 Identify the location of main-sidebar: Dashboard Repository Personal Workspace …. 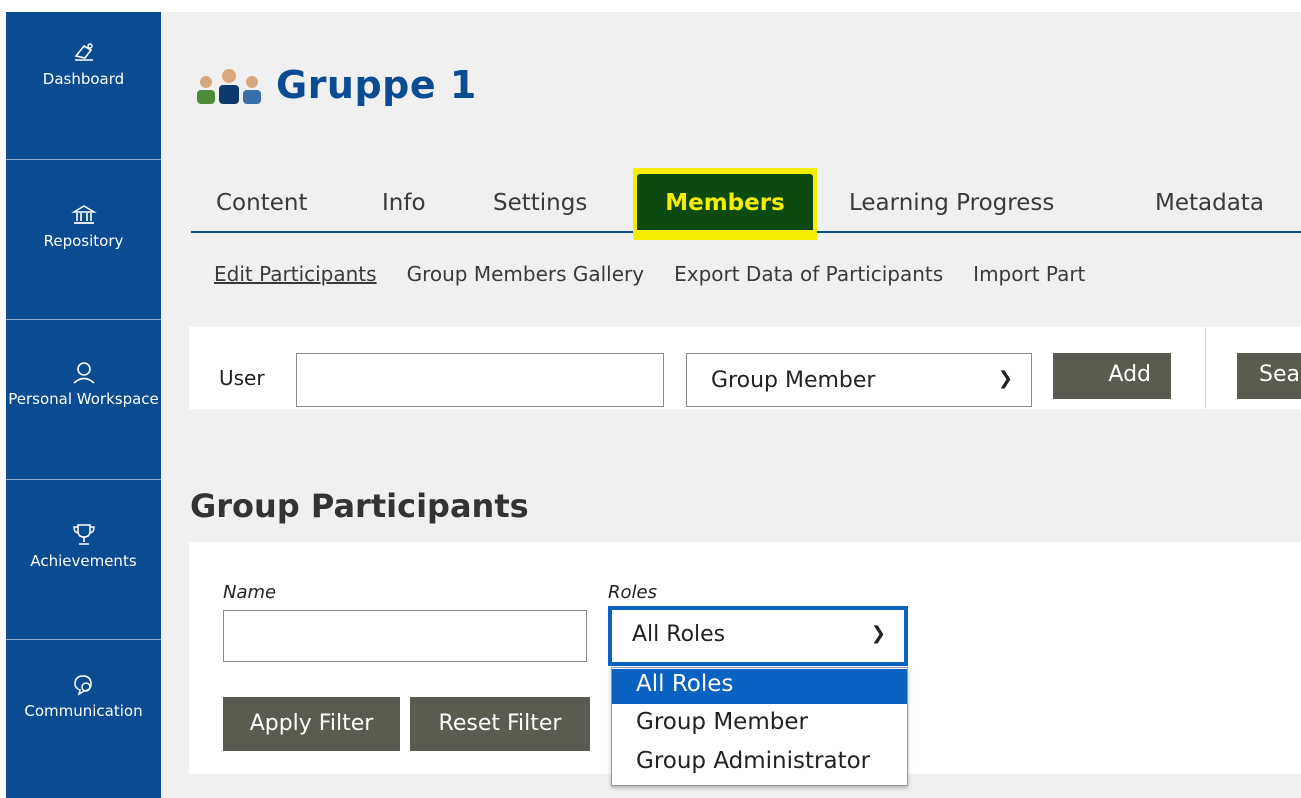
(83, 405).